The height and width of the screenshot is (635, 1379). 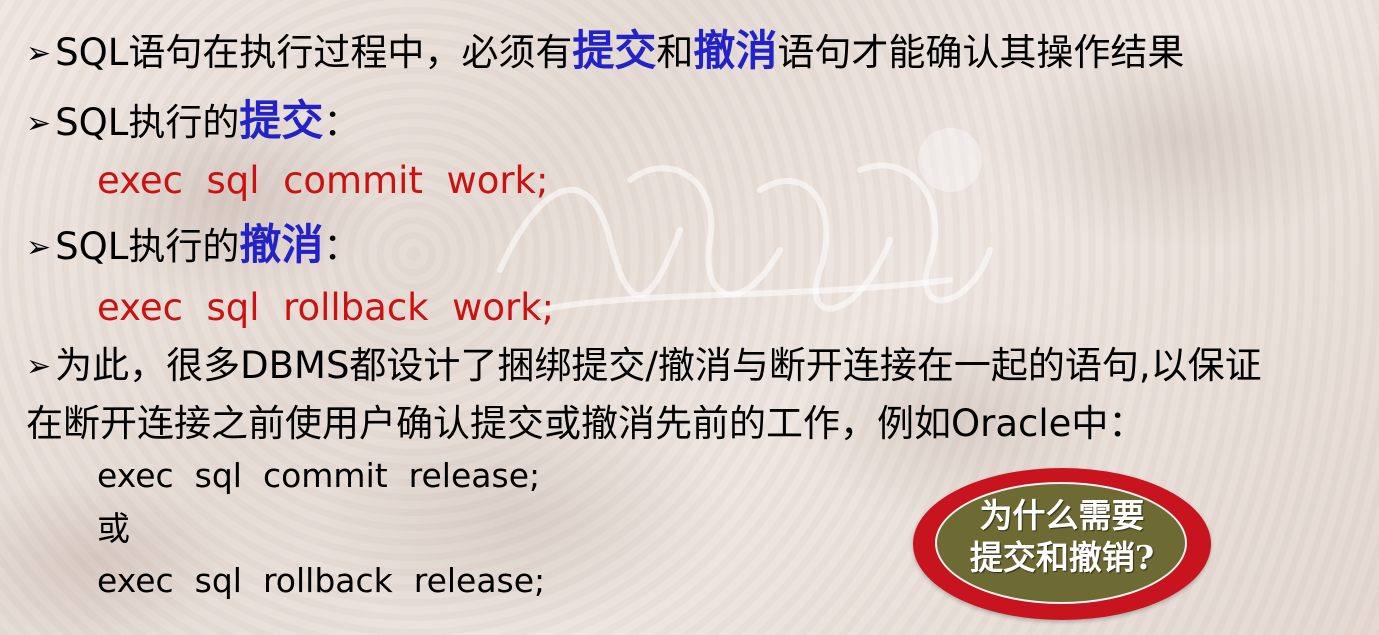 What do you see at coordinates (342, 122) in the screenshot?
I see `line2-post: ：` at bounding box center [342, 122].